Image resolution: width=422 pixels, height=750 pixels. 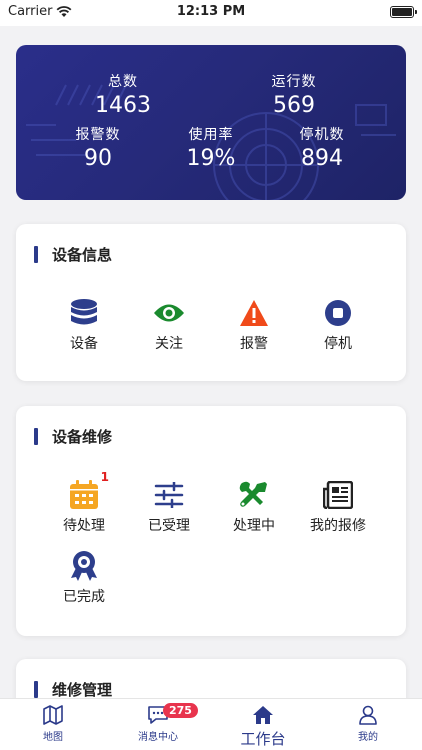 What do you see at coordinates (254, 495) in the screenshot?
I see `tools-icon` at bounding box center [254, 495].